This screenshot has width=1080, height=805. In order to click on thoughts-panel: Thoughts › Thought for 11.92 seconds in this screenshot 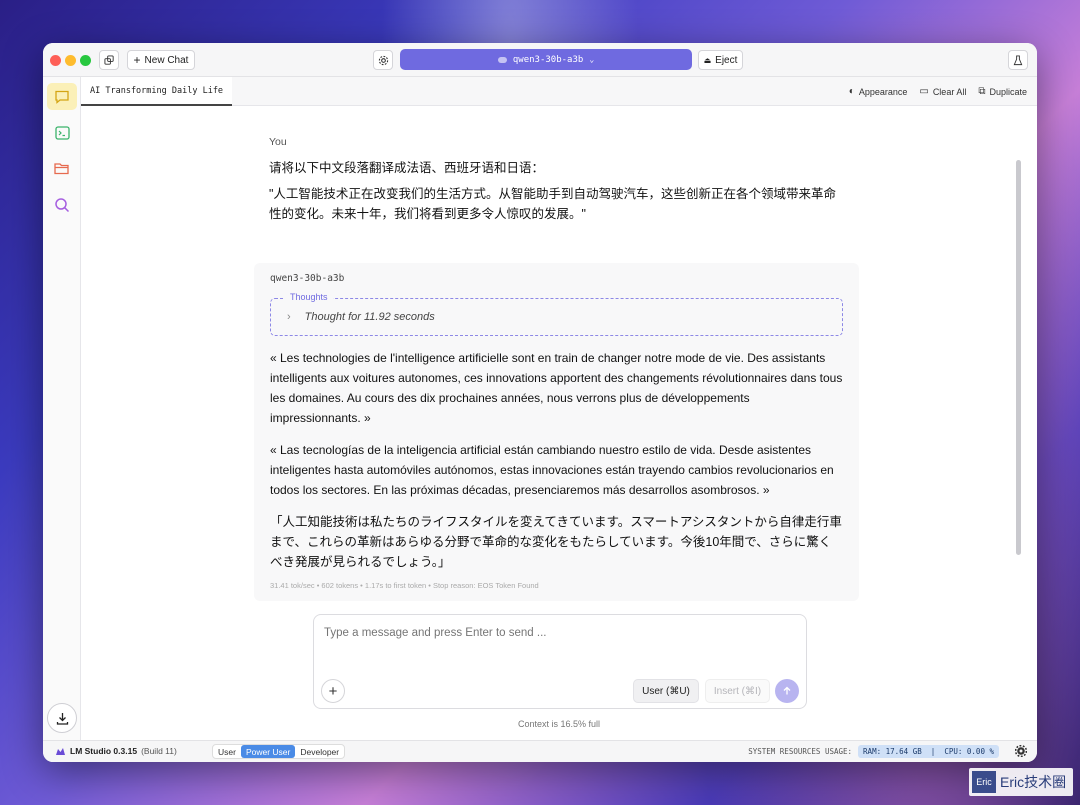, I will do `click(556, 314)`.